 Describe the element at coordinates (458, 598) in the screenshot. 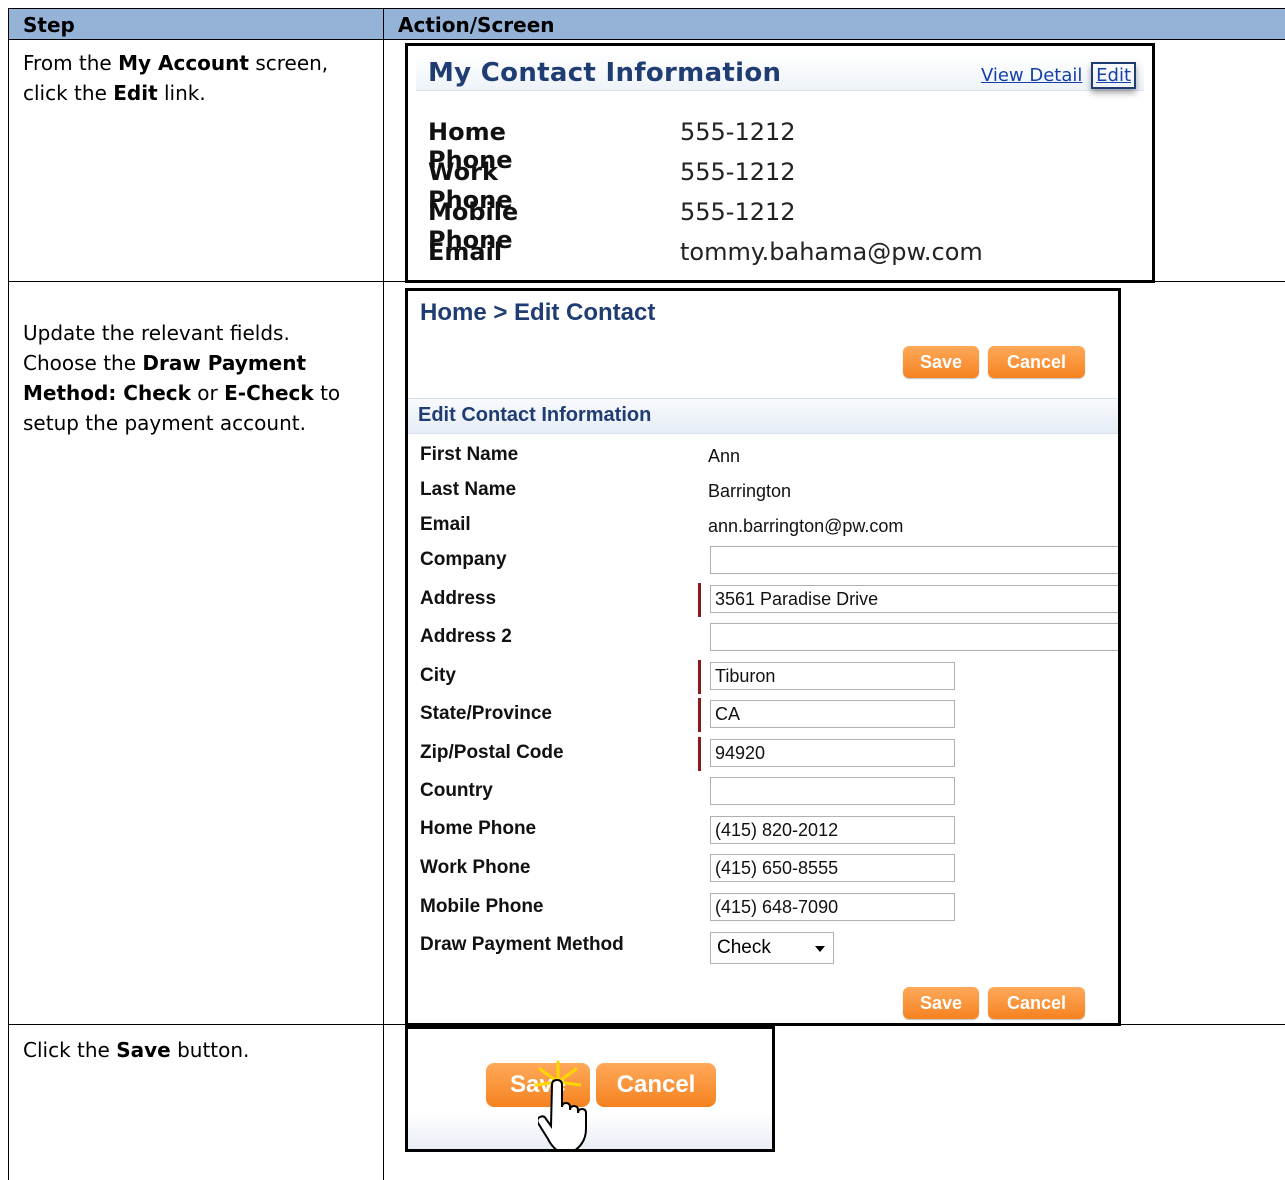

I see `address-label: Address` at that location.